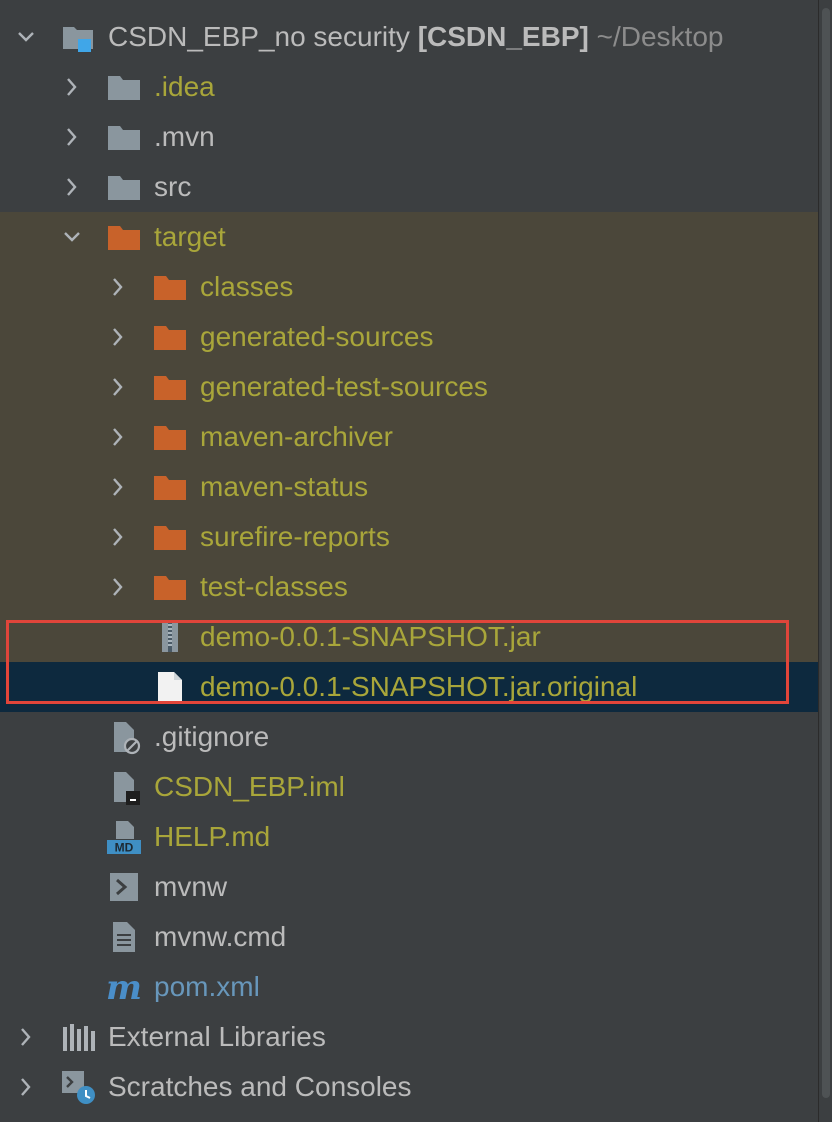  Describe the element at coordinates (409, 487) in the screenshot. I see `tree-row-maven-status: maven-status` at that location.